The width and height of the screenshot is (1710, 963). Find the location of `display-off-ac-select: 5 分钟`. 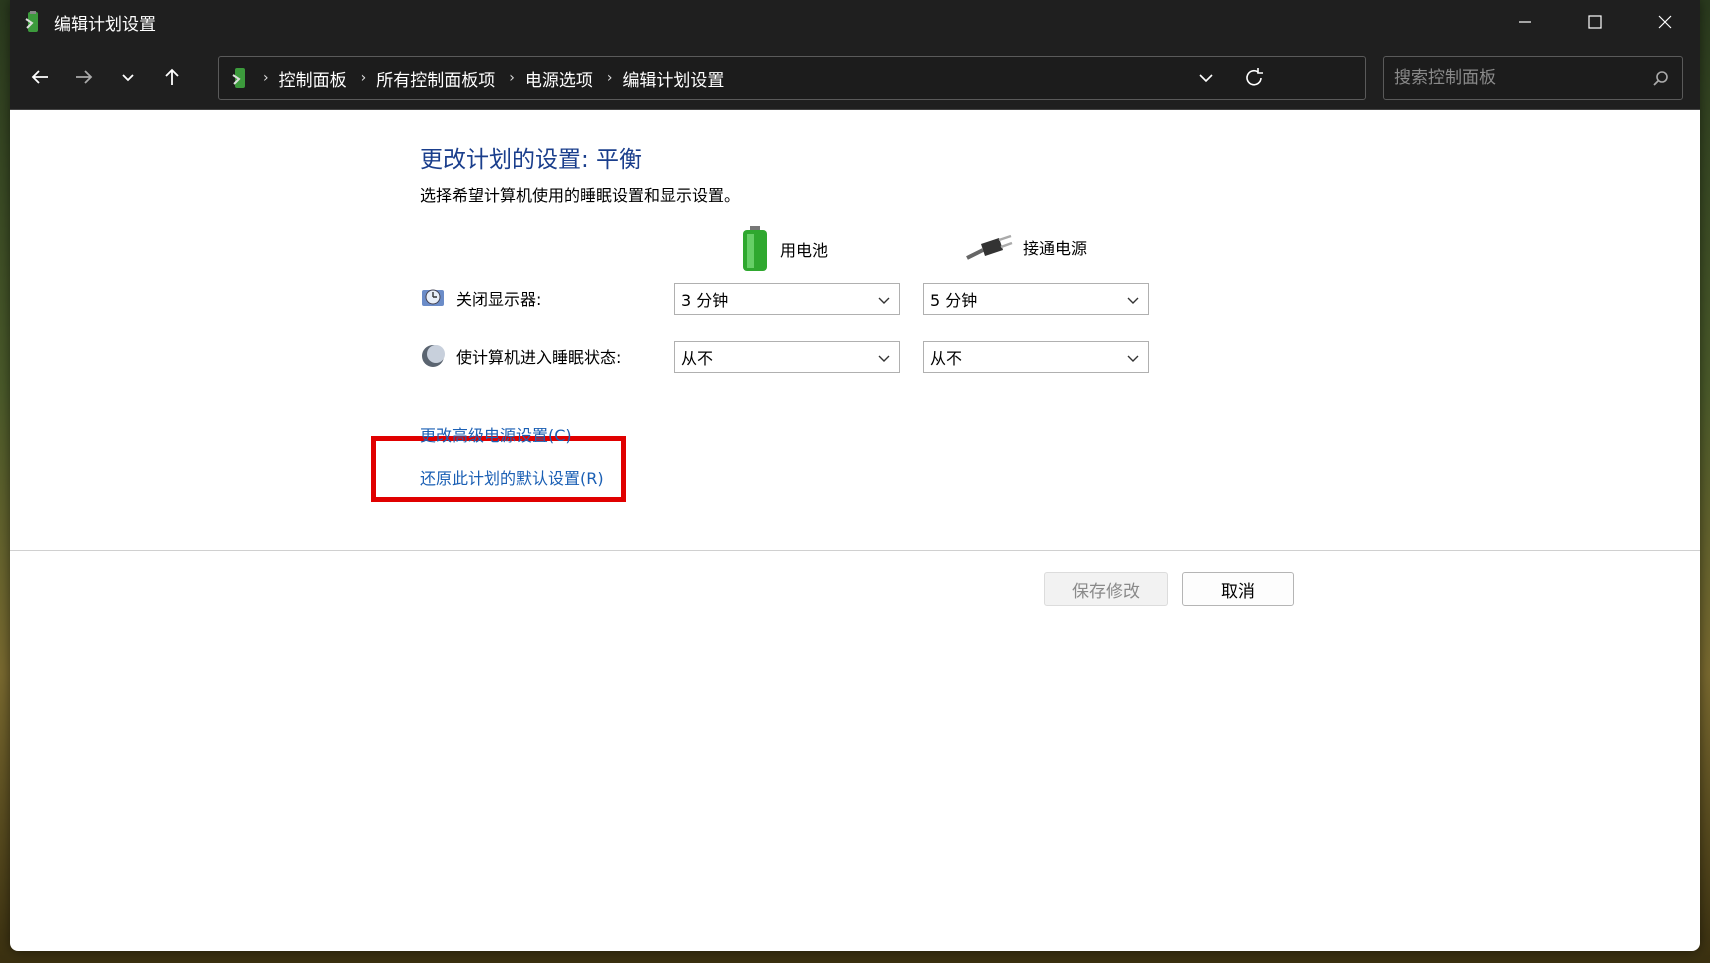

display-off-ac-select: 5 分钟 is located at coordinates (1036, 299).